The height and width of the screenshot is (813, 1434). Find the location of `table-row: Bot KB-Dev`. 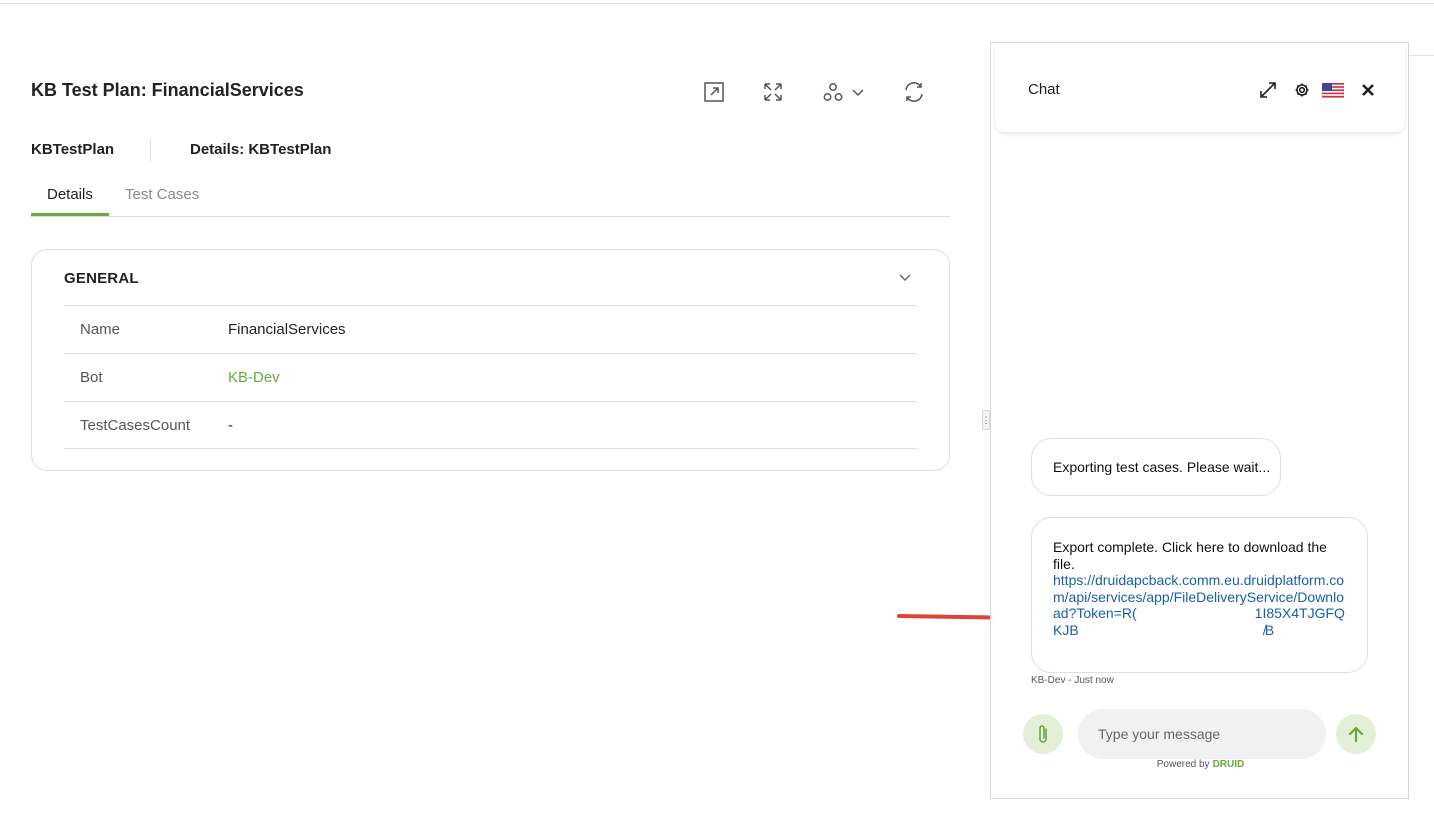

table-row: Bot KB-Dev is located at coordinates (490, 377).